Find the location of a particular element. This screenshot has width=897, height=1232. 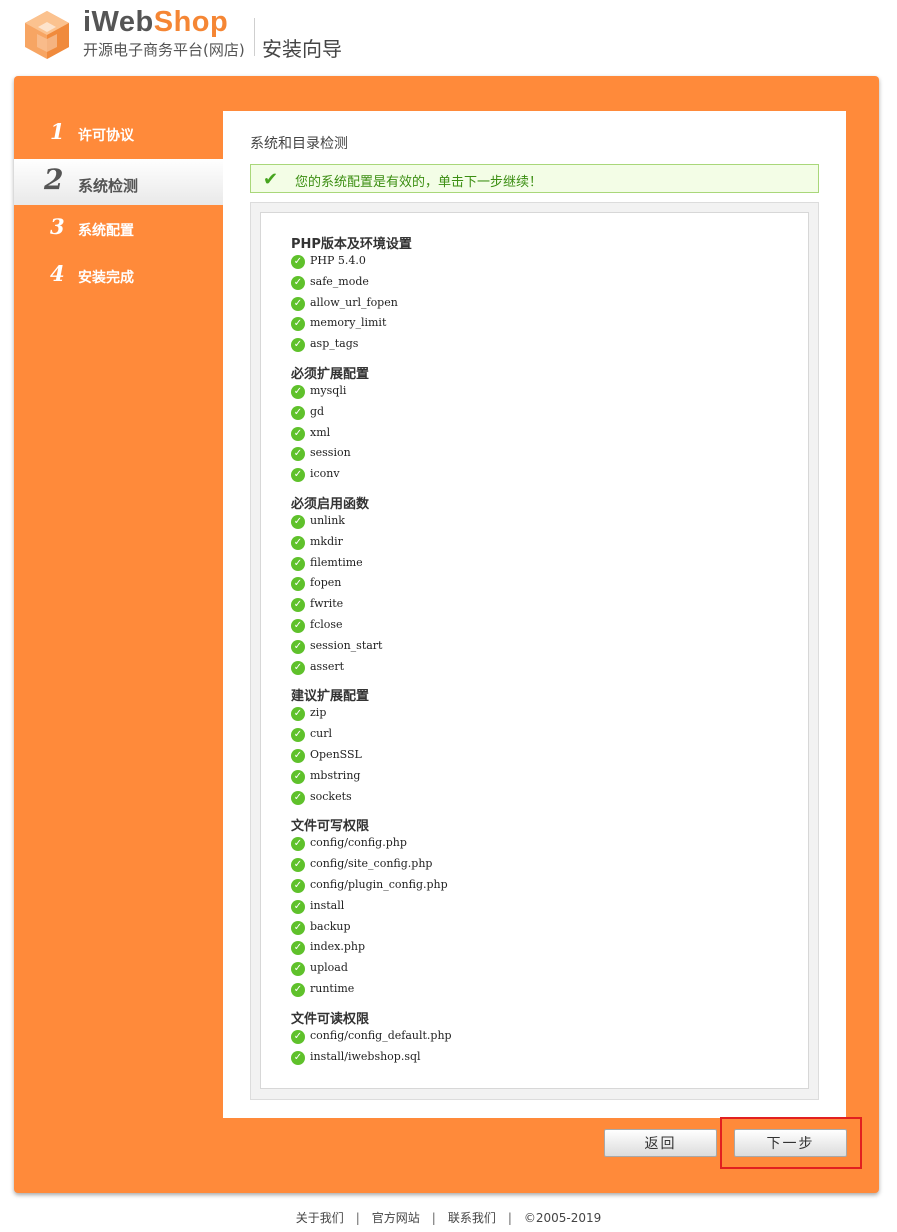

check-item-label: gd is located at coordinates (317, 411).